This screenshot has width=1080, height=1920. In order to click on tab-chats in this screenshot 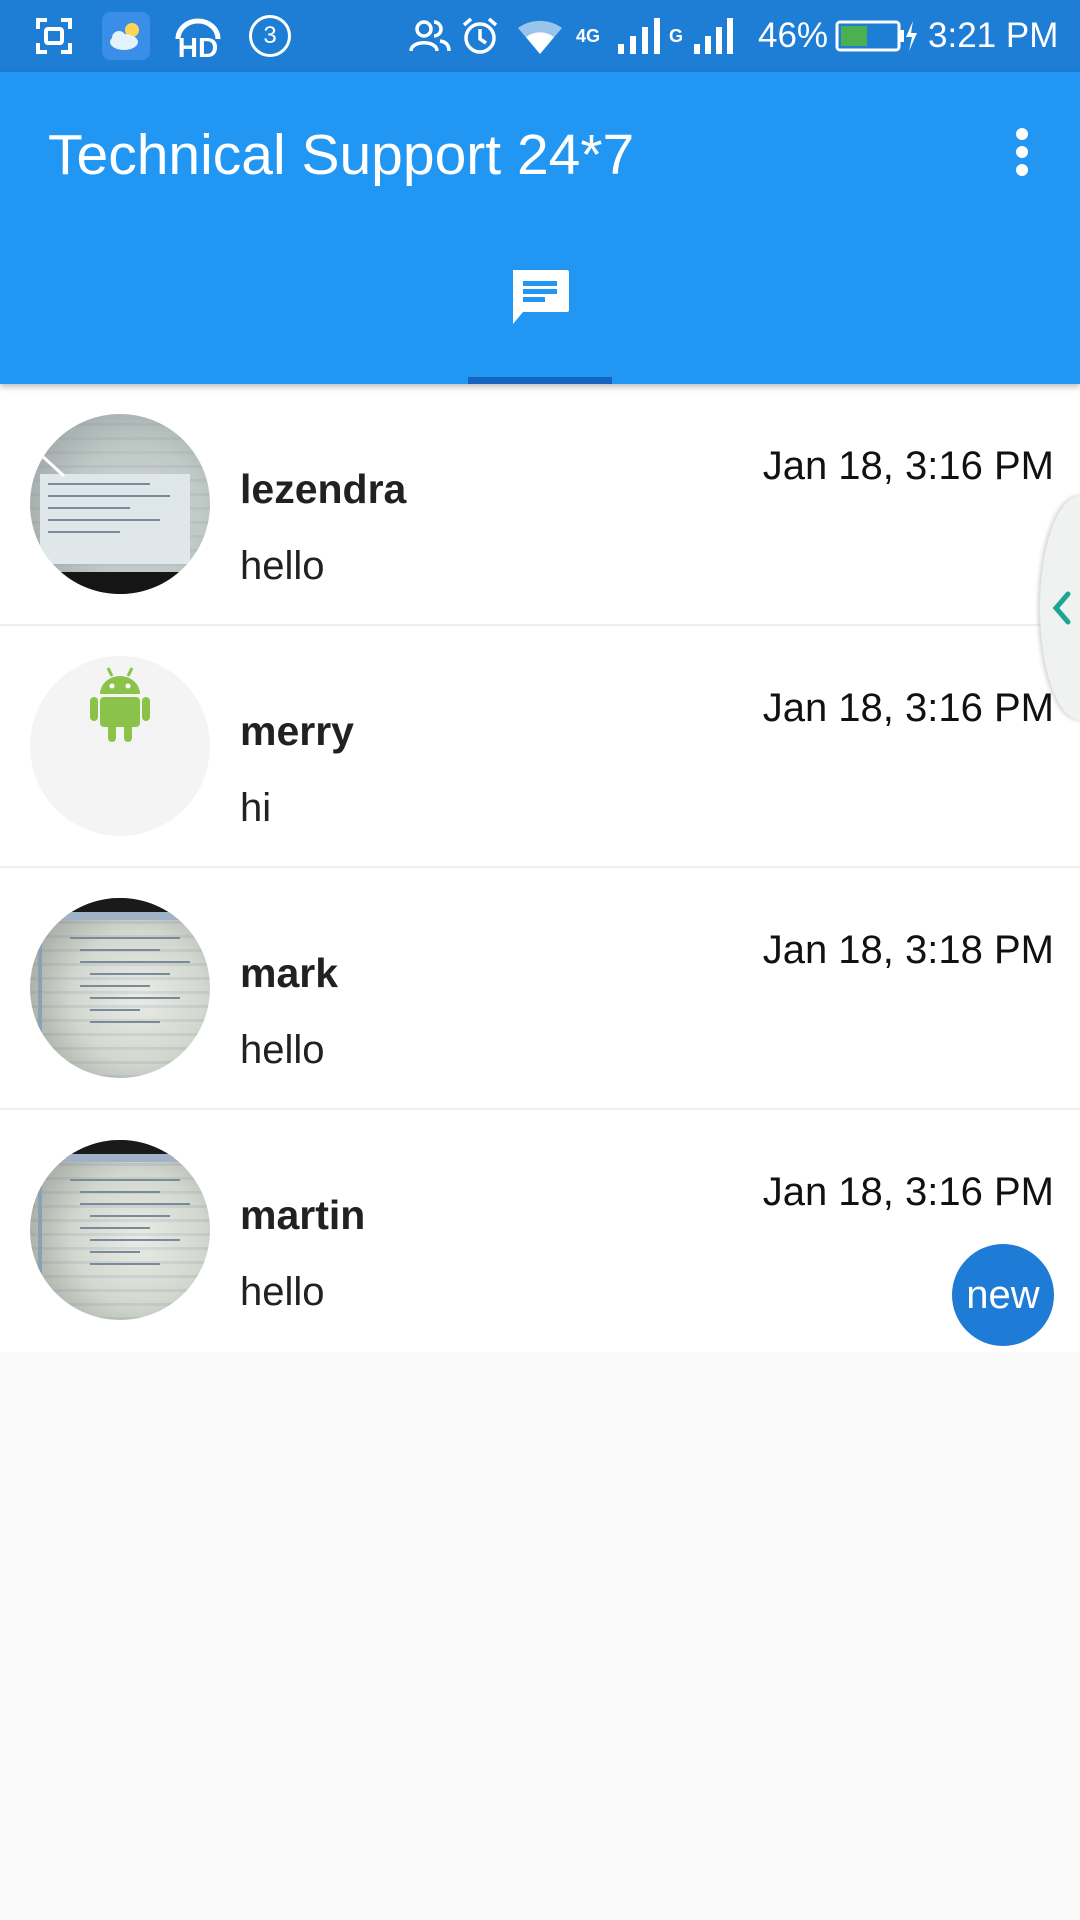, I will do `click(540, 326)`.